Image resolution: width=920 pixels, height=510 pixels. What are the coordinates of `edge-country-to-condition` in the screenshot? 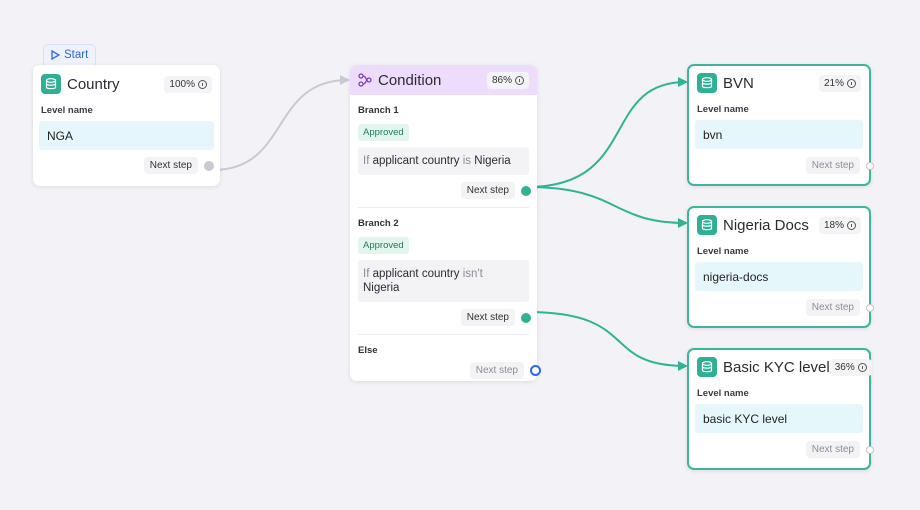 It's located at (281, 123).